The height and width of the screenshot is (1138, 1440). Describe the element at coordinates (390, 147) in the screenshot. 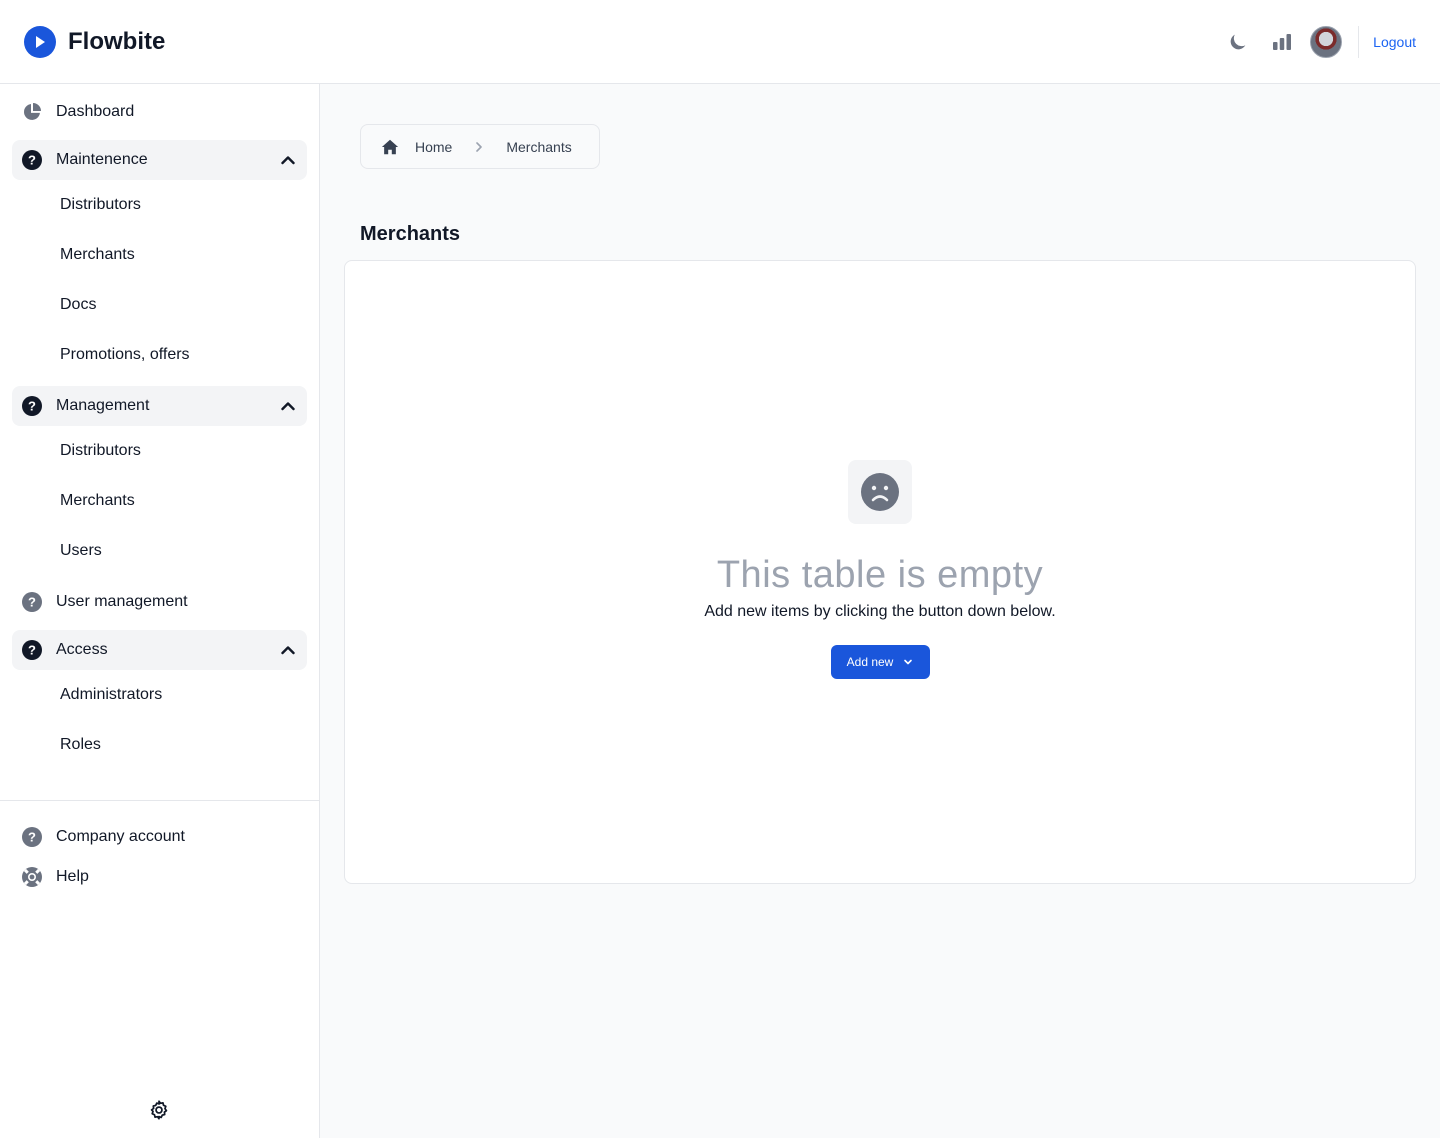

I see `home-icon` at that location.